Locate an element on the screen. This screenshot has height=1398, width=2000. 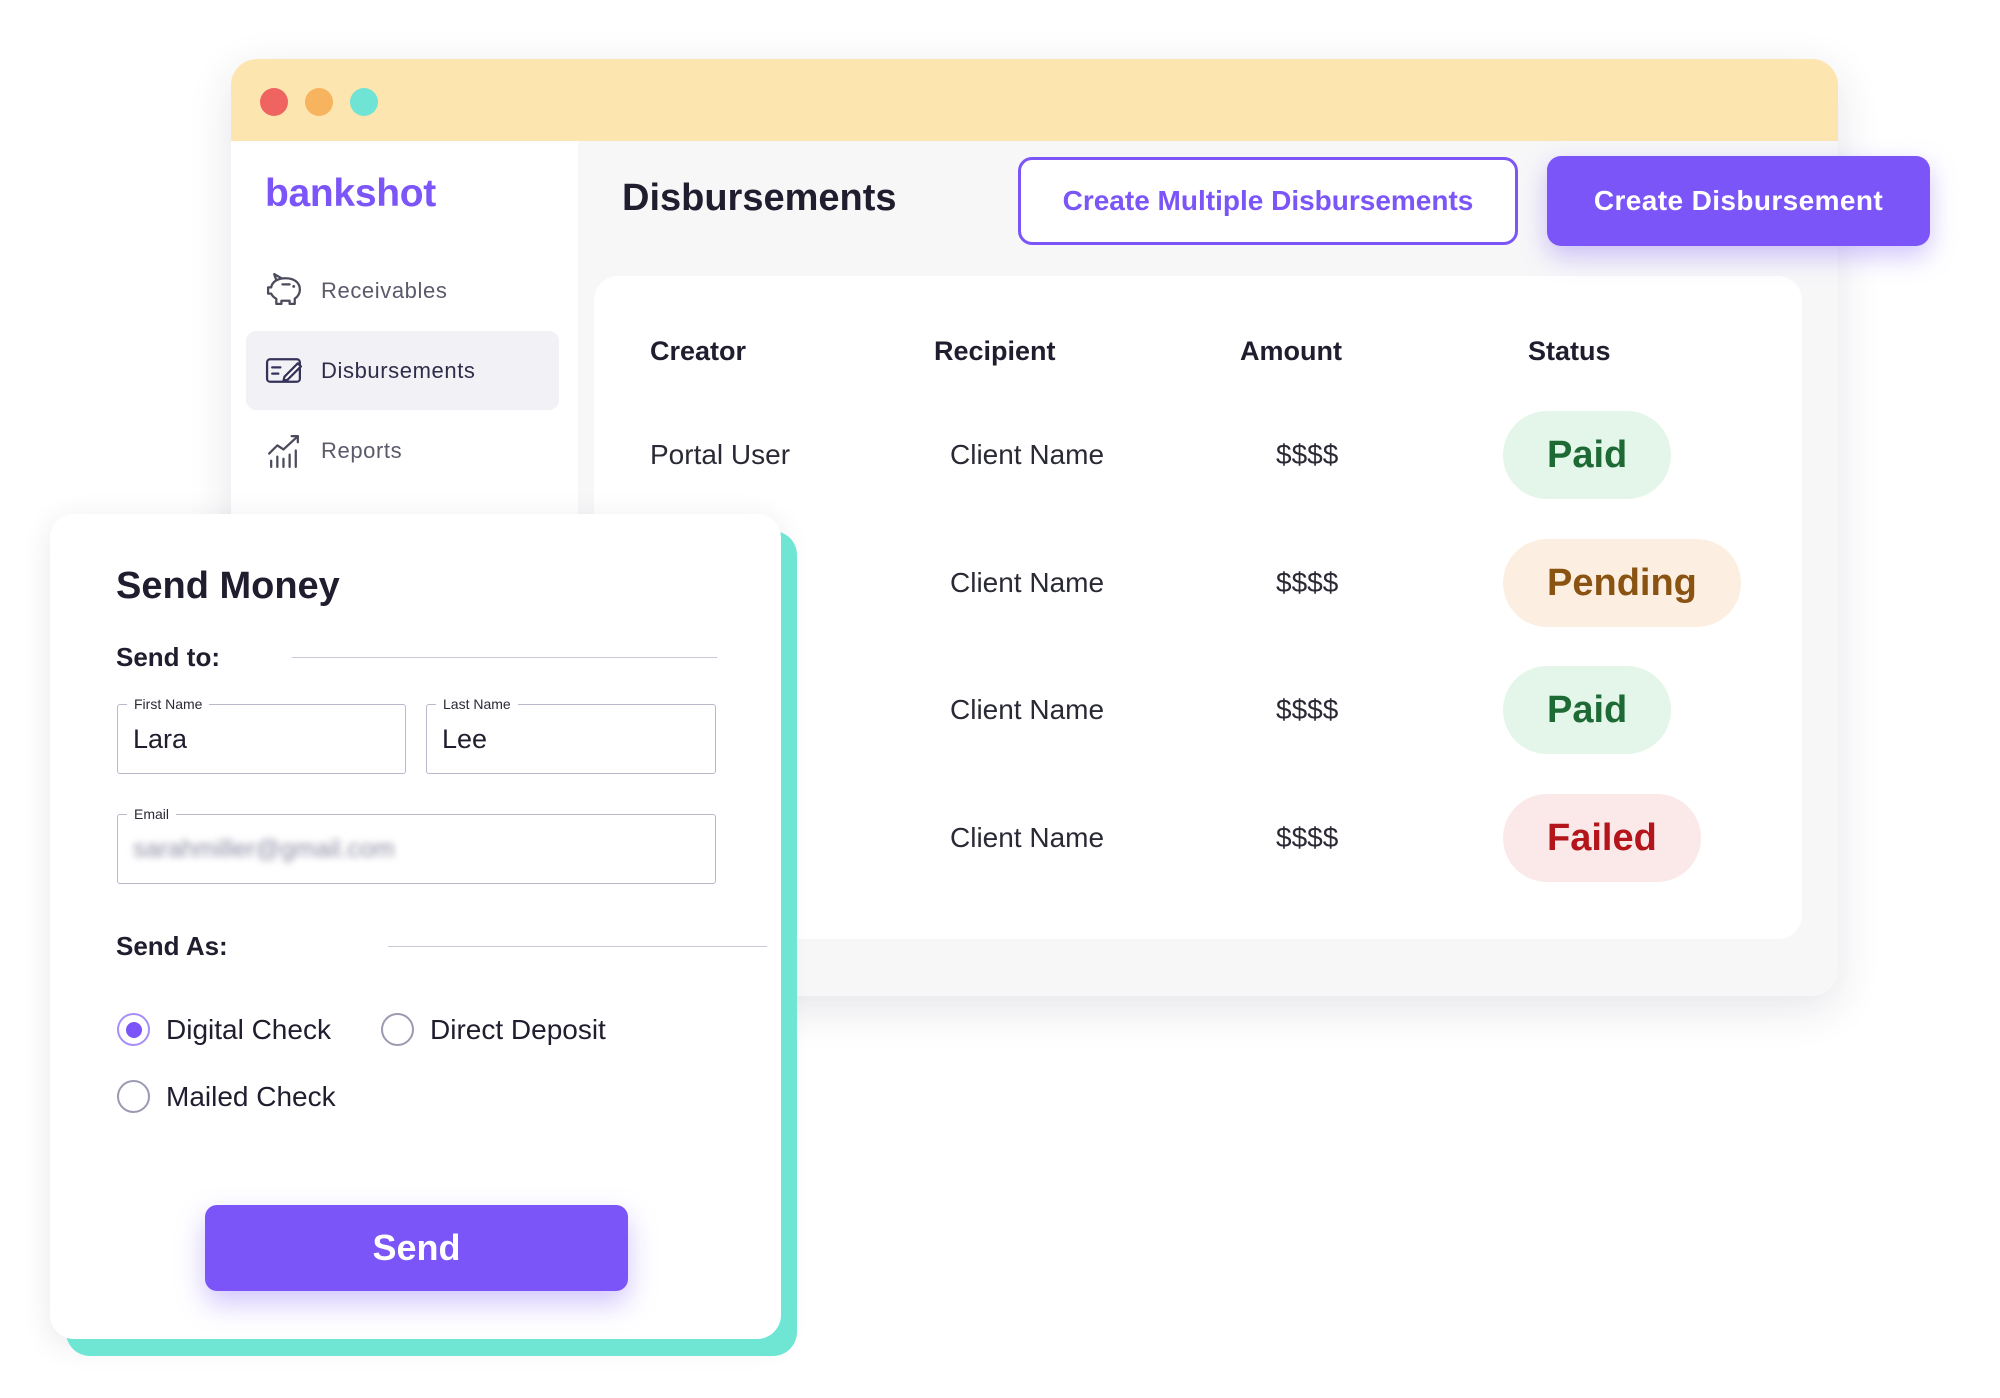
sidebar-item-receivables: Receivables is located at coordinates (402, 290).